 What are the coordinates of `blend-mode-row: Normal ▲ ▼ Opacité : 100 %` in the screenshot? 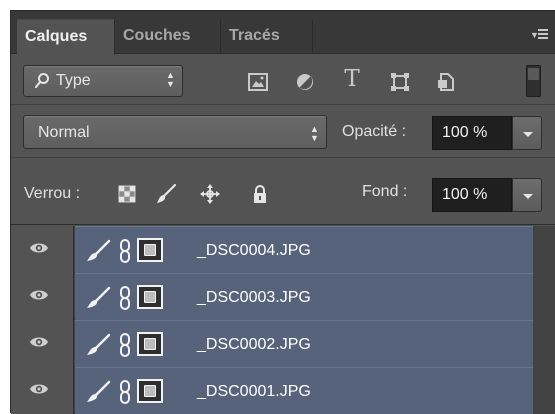 It's located at (283, 132).